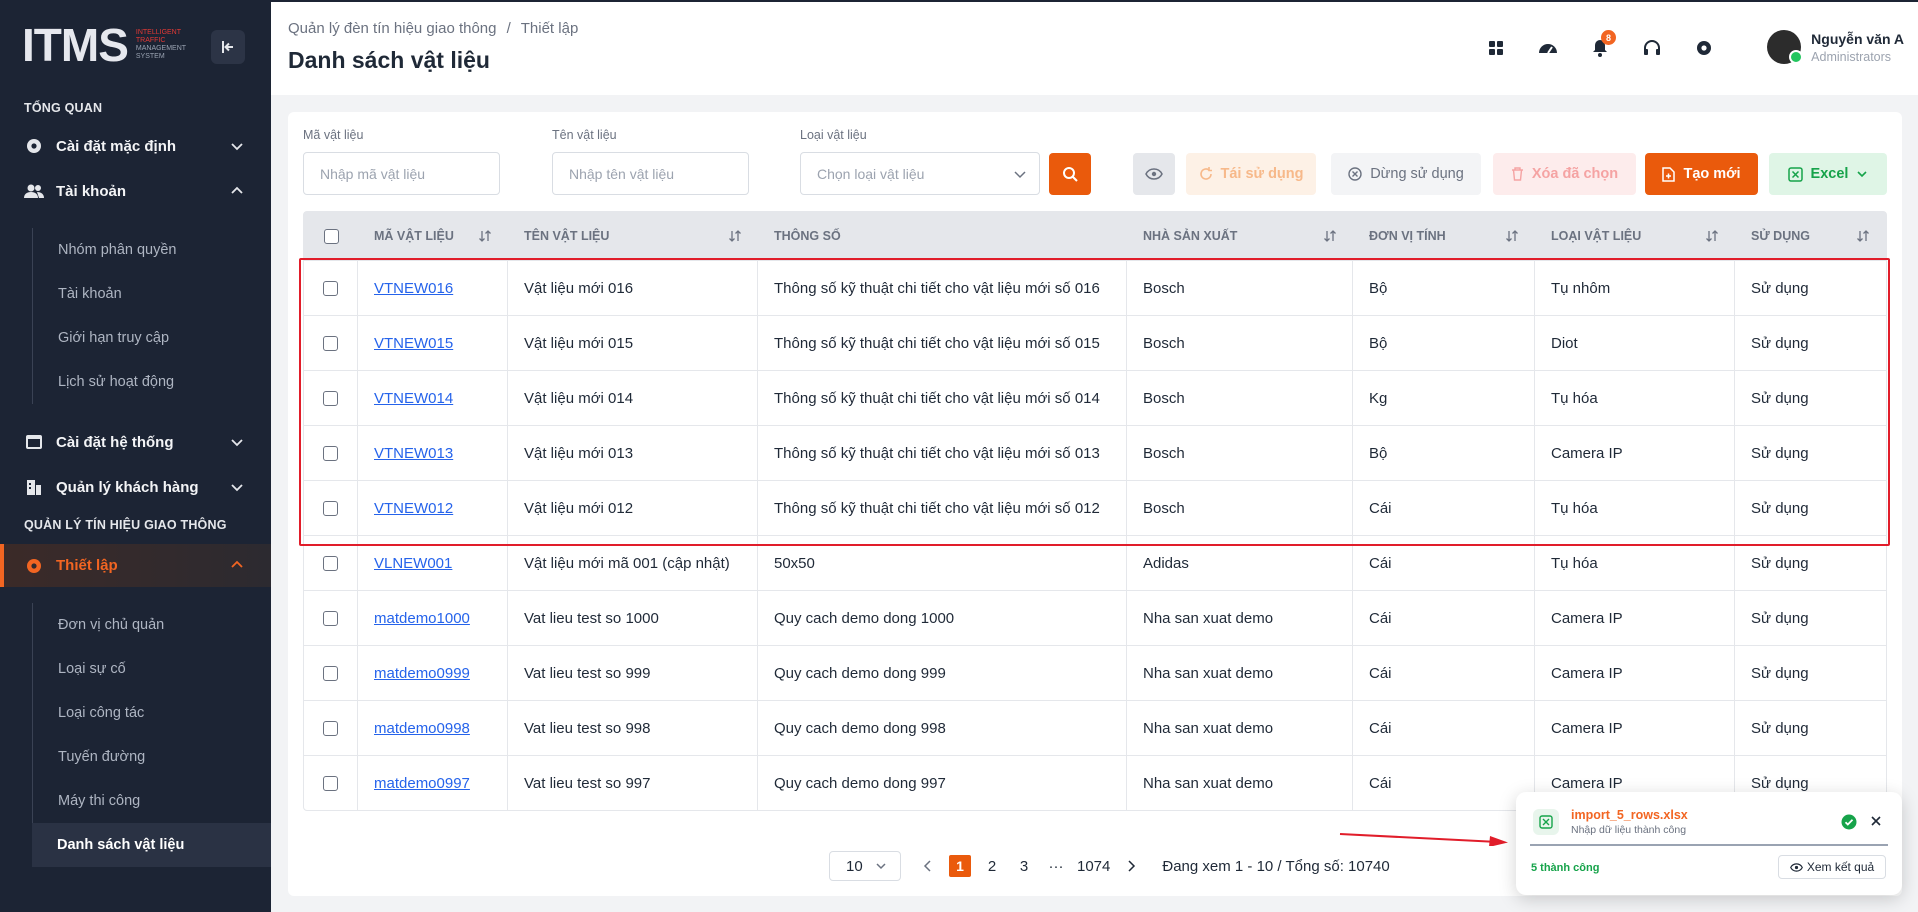 The height and width of the screenshot is (912, 1918). I want to click on cell-material-code: VTNEW012, so click(433, 508).